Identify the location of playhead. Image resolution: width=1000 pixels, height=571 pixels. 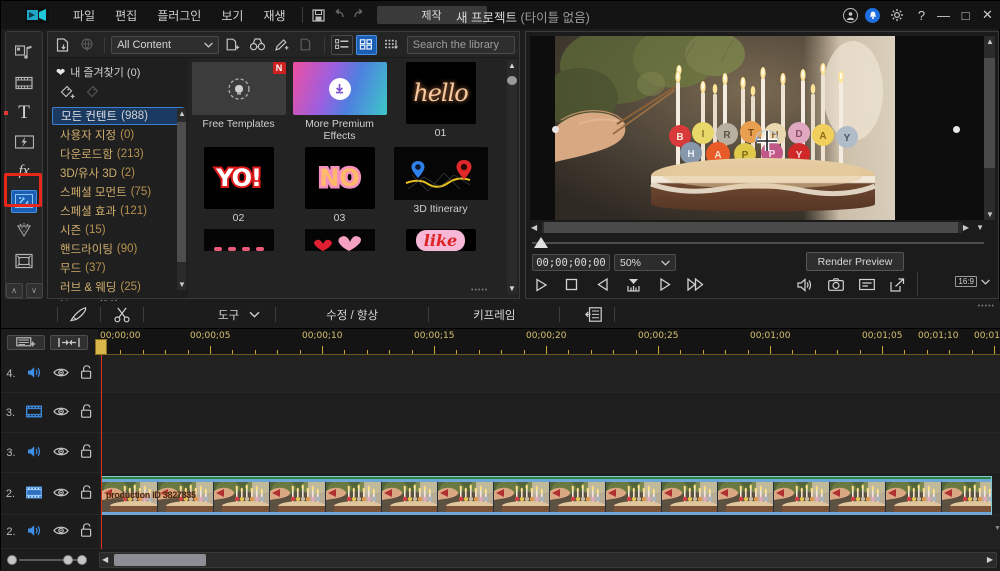
(101, 452).